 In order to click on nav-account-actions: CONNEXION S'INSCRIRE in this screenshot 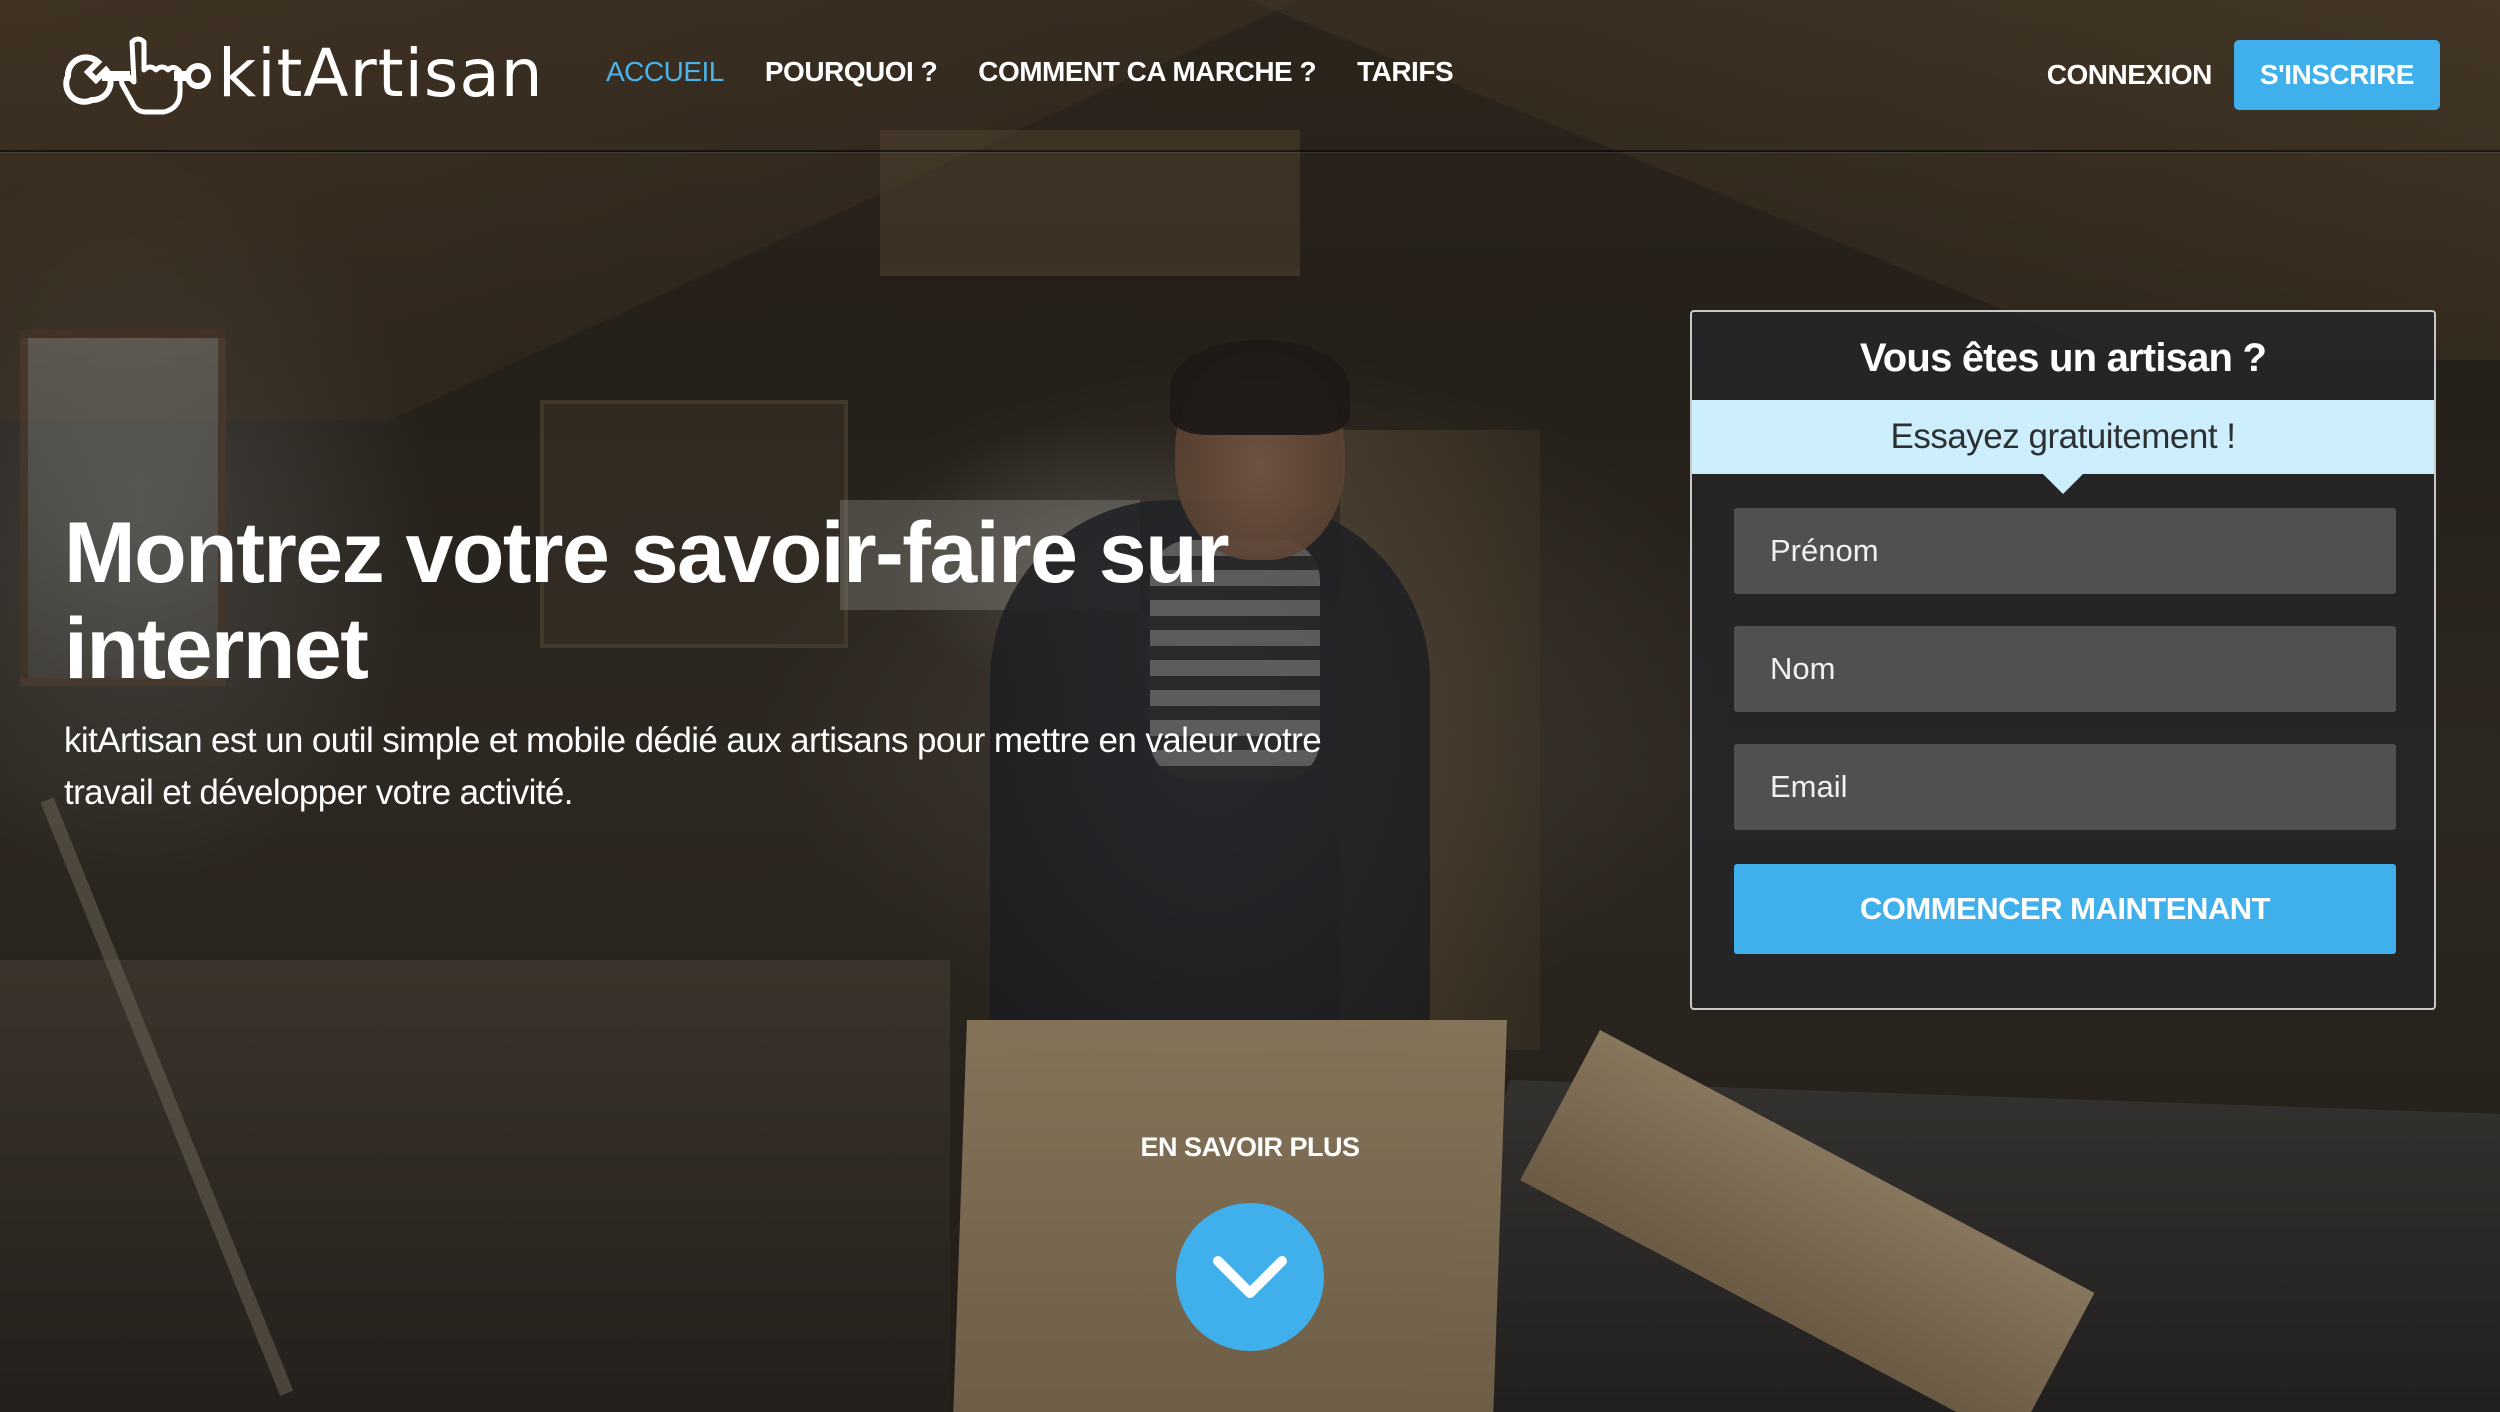, I will do `click(2243, 75)`.